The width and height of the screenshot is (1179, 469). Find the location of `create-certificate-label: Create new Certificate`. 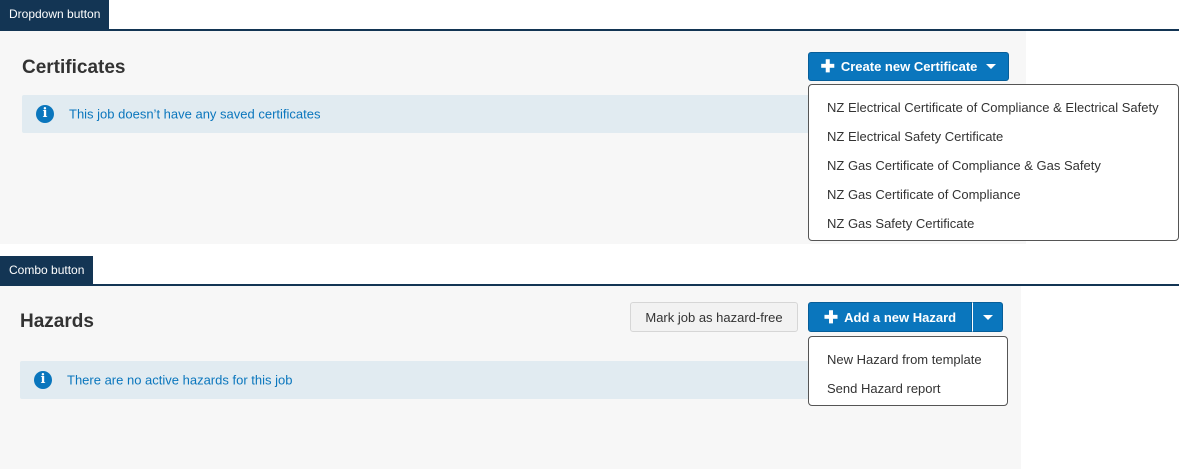

create-certificate-label: Create new Certificate is located at coordinates (909, 66).